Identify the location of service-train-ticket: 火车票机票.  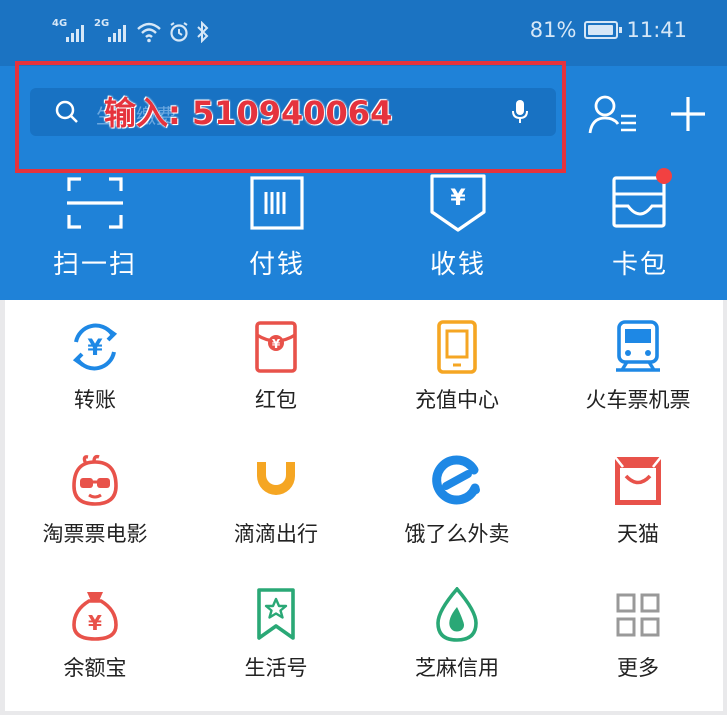
(637, 367).